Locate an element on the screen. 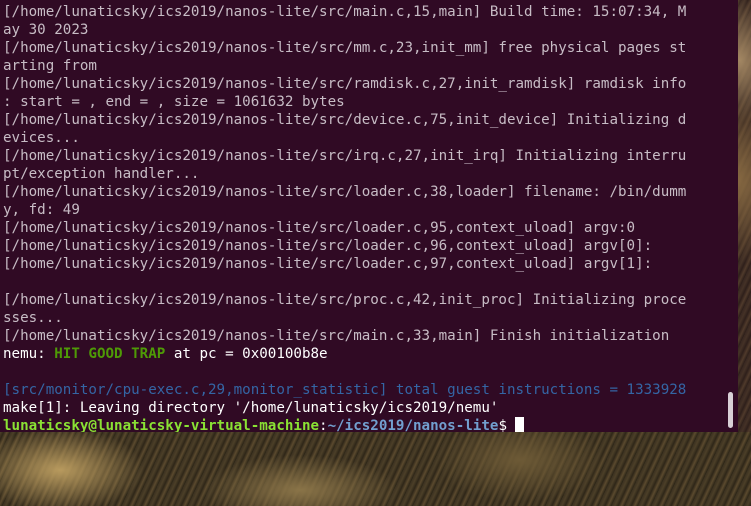  prompt-path: ~/ics2019/nanos-lite is located at coordinates (413, 425).